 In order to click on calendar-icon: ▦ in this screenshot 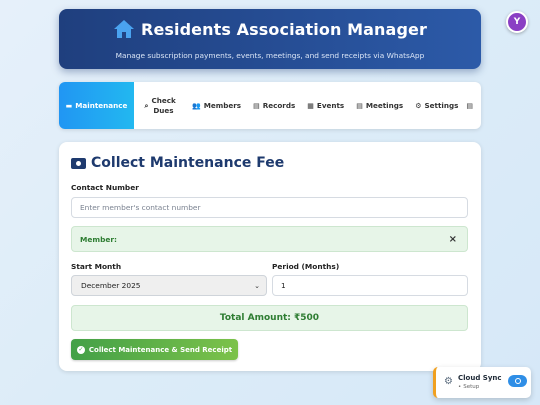, I will do `click(310, 105)`.